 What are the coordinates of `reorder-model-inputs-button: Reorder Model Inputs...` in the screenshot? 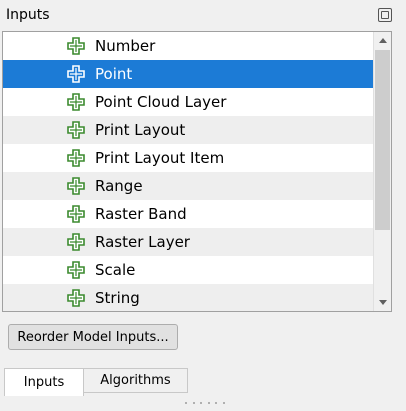 It's located at (93, 337).